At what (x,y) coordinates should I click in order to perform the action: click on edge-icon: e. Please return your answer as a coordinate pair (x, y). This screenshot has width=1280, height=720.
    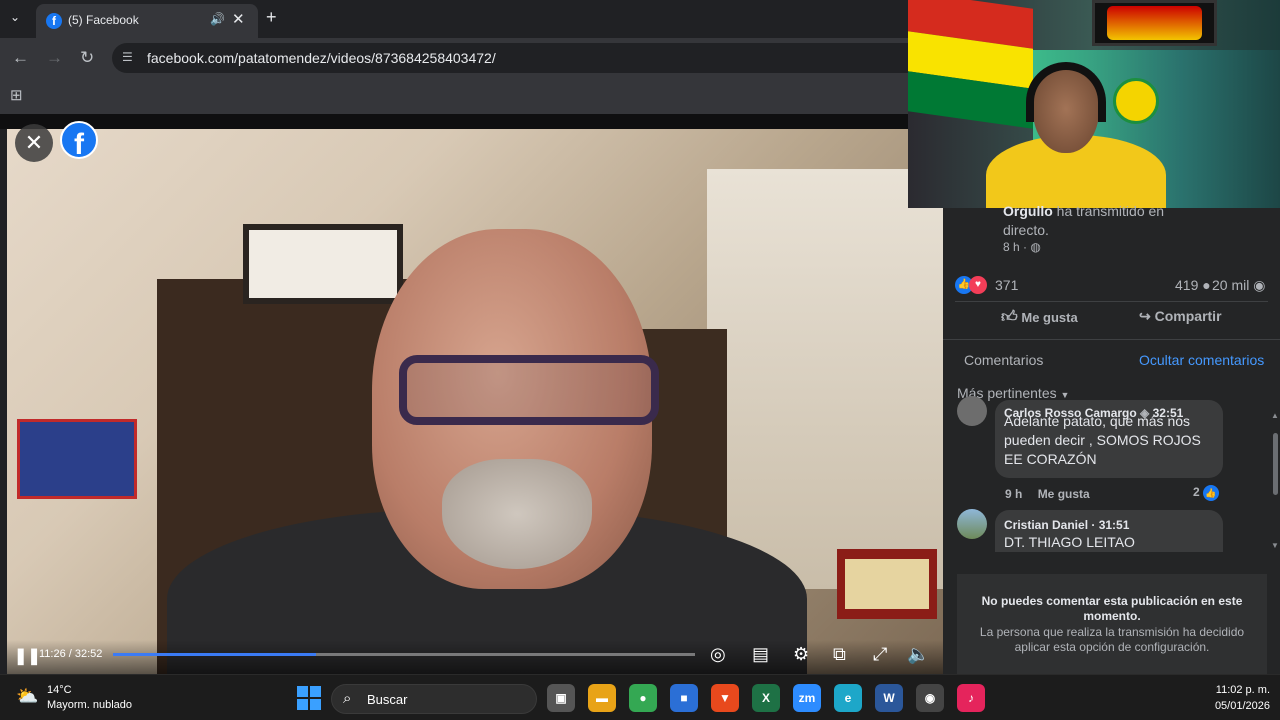
    Looking at the image, I should click on (848, 698).